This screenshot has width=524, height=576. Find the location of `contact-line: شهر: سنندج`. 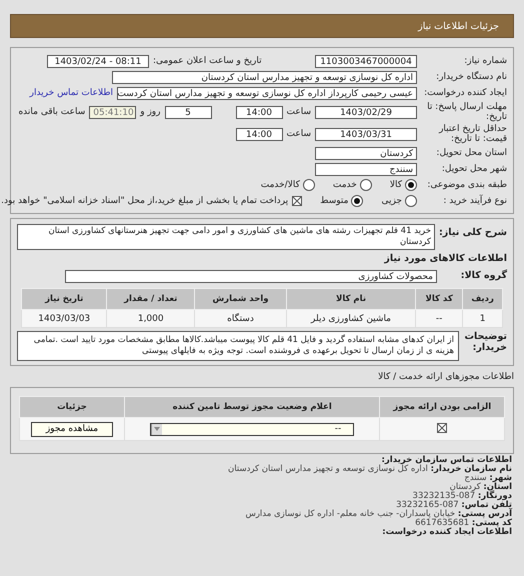

contact-line: شهر: سنندج is located at coordinates (488, 478).